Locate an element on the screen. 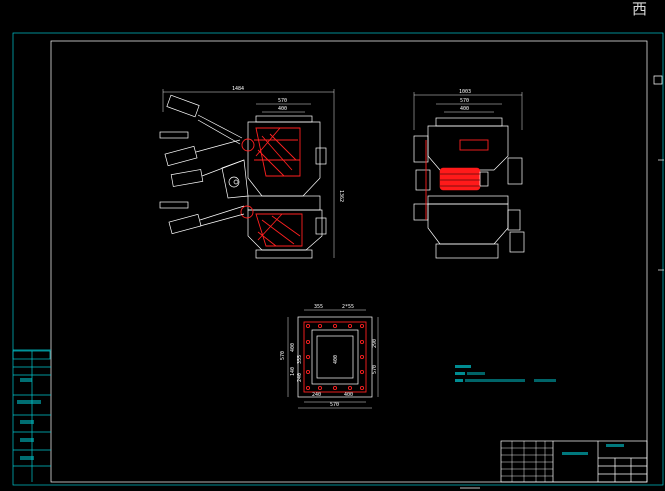 The image size is (665, 491). front-dim-inner: 400 is located at coordinates (282, 109).